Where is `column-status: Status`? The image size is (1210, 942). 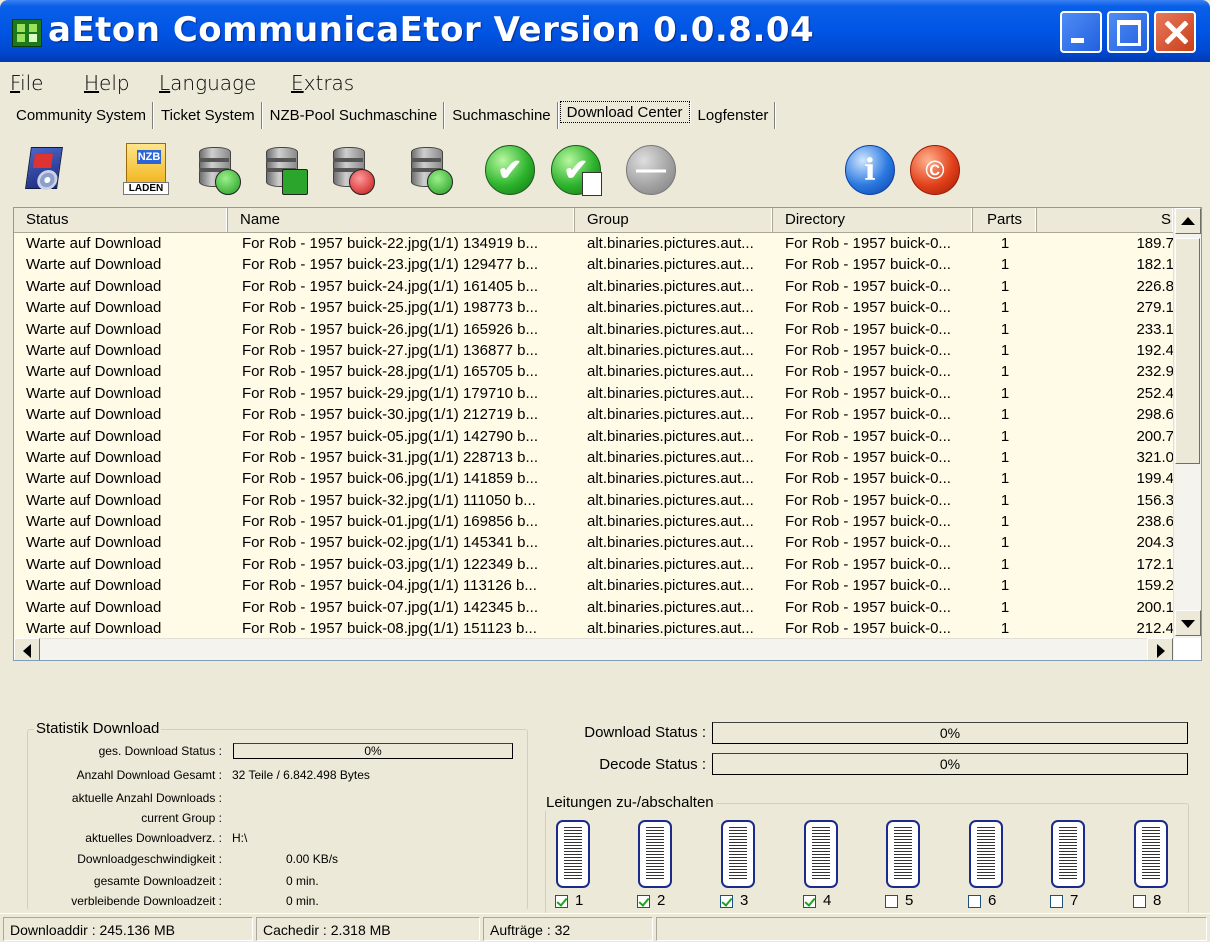
column-status: Status is located at coordinates (121, 220).